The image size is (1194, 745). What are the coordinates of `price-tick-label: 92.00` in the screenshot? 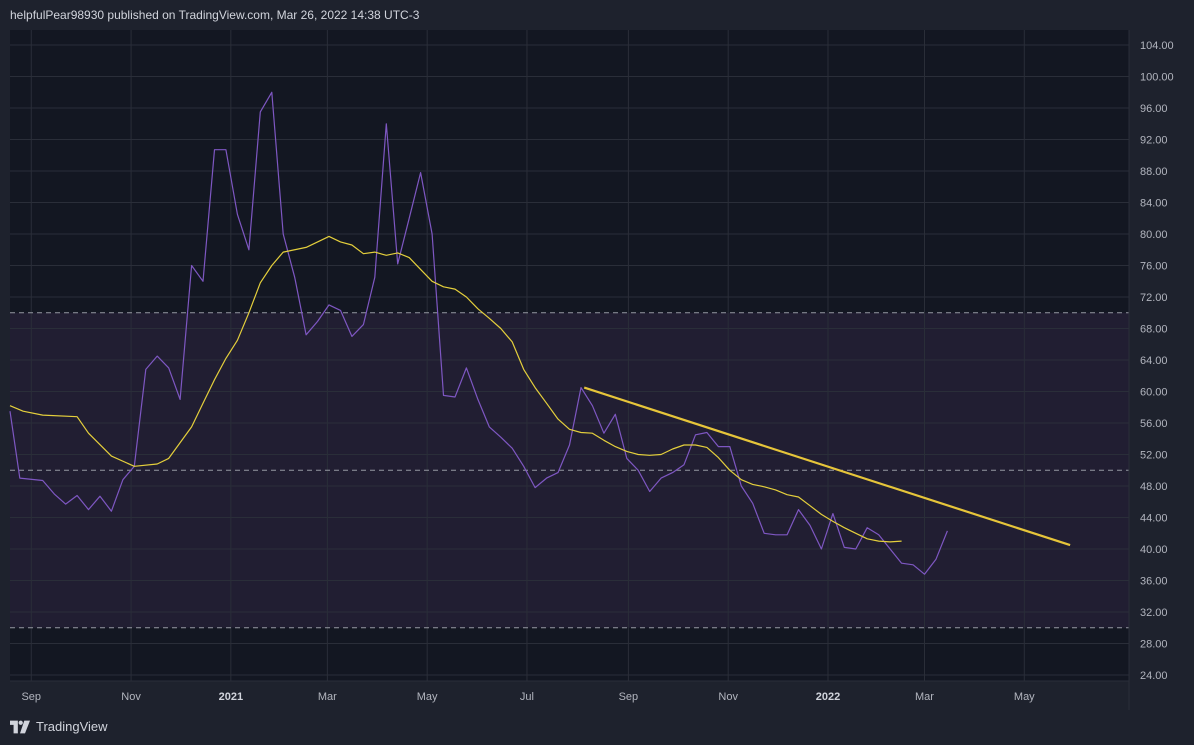 It's located at (1154, 141).